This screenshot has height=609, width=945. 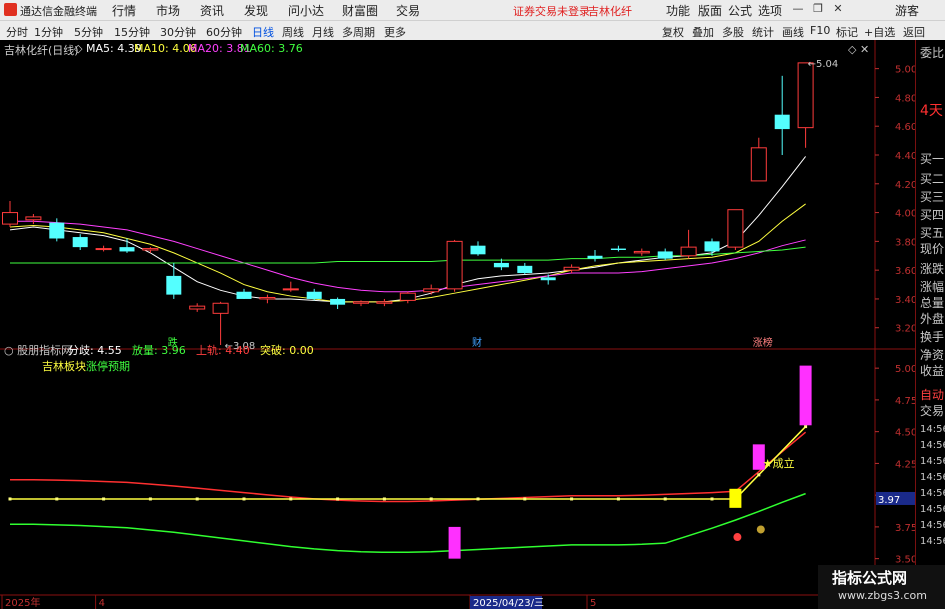 What do you see at coordinates (293, 32) in the screenshot?
I see `period-weekly: 周线` at bounding box center [293, 32].